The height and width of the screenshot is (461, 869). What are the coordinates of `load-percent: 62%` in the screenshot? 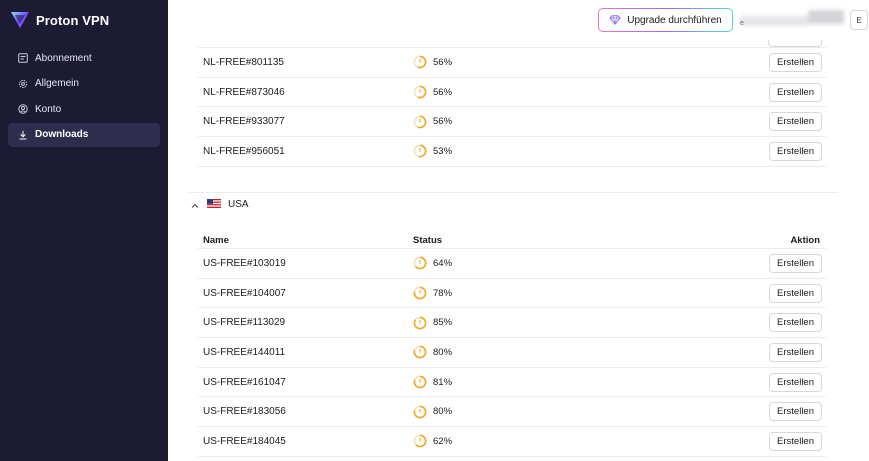 It's located at (443, 441).